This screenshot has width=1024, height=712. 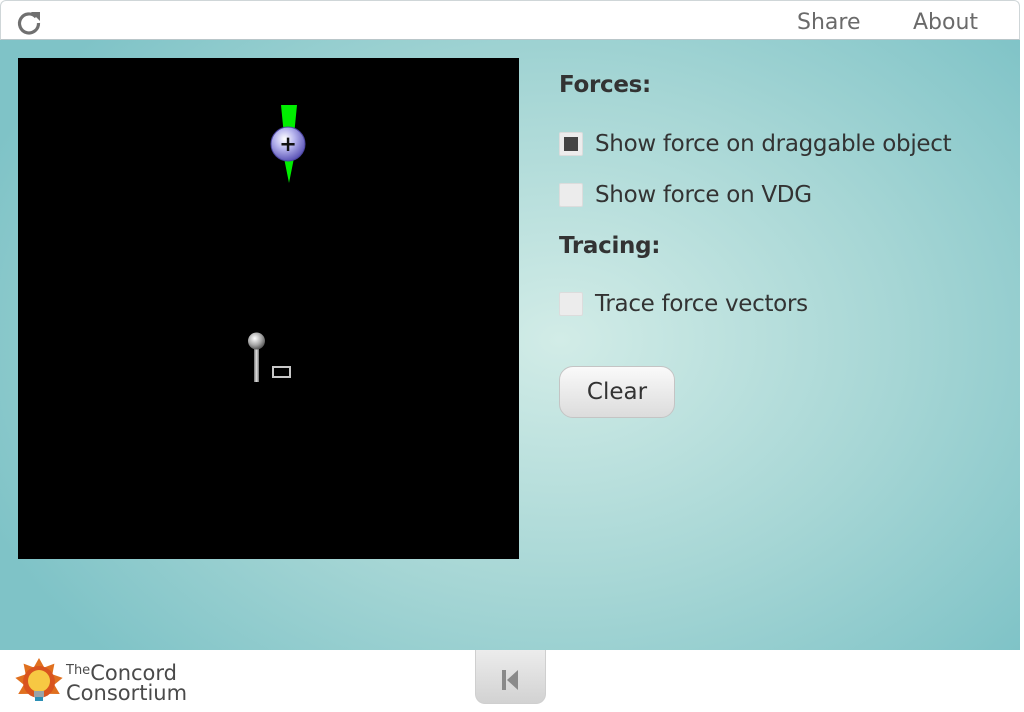 I want to click on trace-force-vectors-option: Trace force vectors, so click(x=683, y=304).